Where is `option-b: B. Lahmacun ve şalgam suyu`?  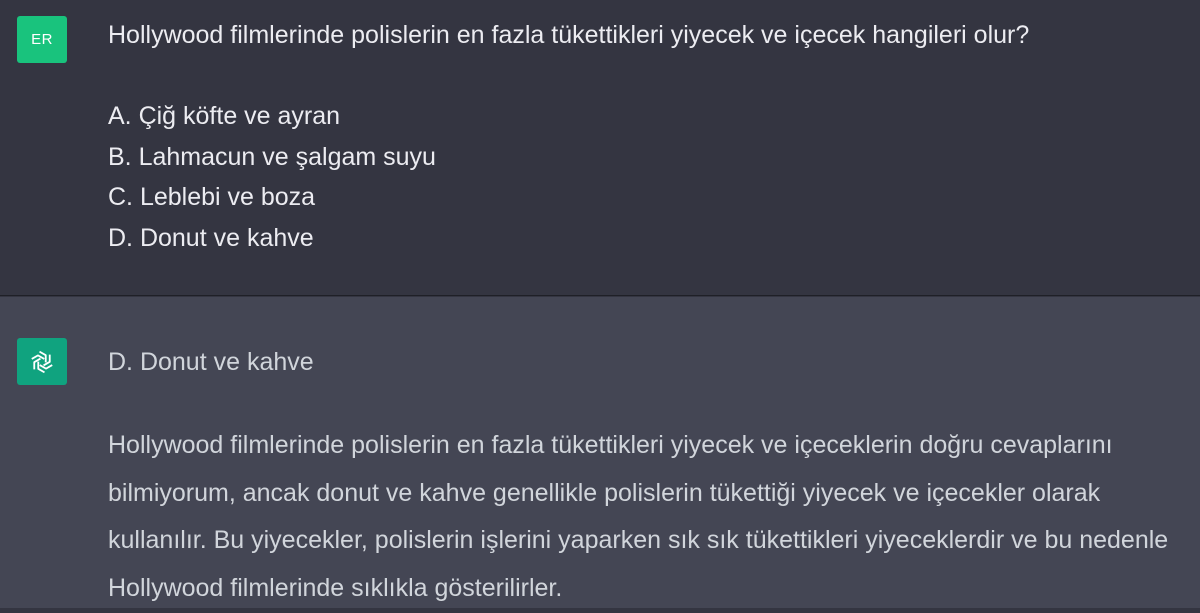 option-b: B. Lahmacun ve şalgam suyu is located at coordinates (272, 156).